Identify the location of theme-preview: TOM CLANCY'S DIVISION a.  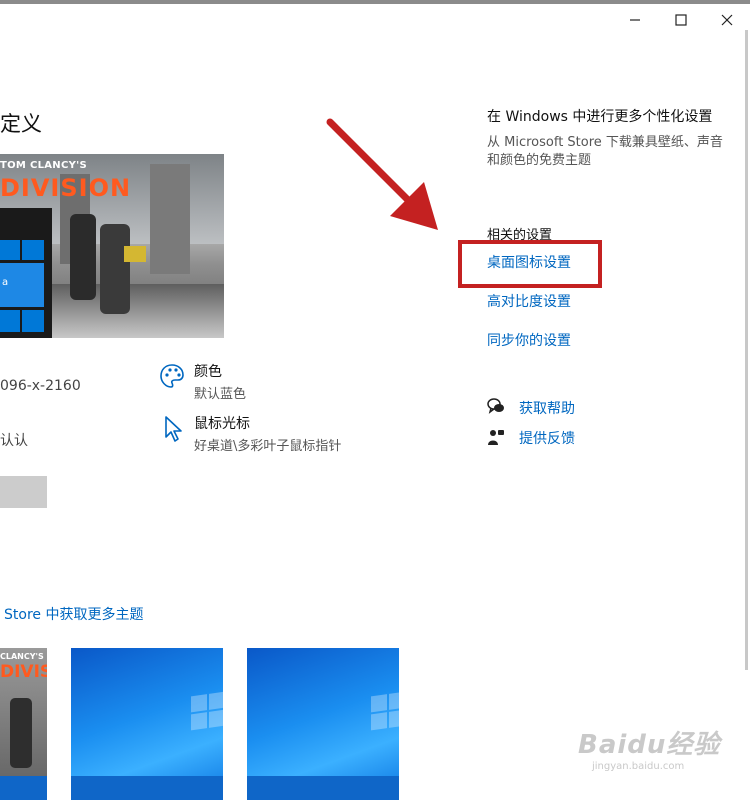
(112, 246).